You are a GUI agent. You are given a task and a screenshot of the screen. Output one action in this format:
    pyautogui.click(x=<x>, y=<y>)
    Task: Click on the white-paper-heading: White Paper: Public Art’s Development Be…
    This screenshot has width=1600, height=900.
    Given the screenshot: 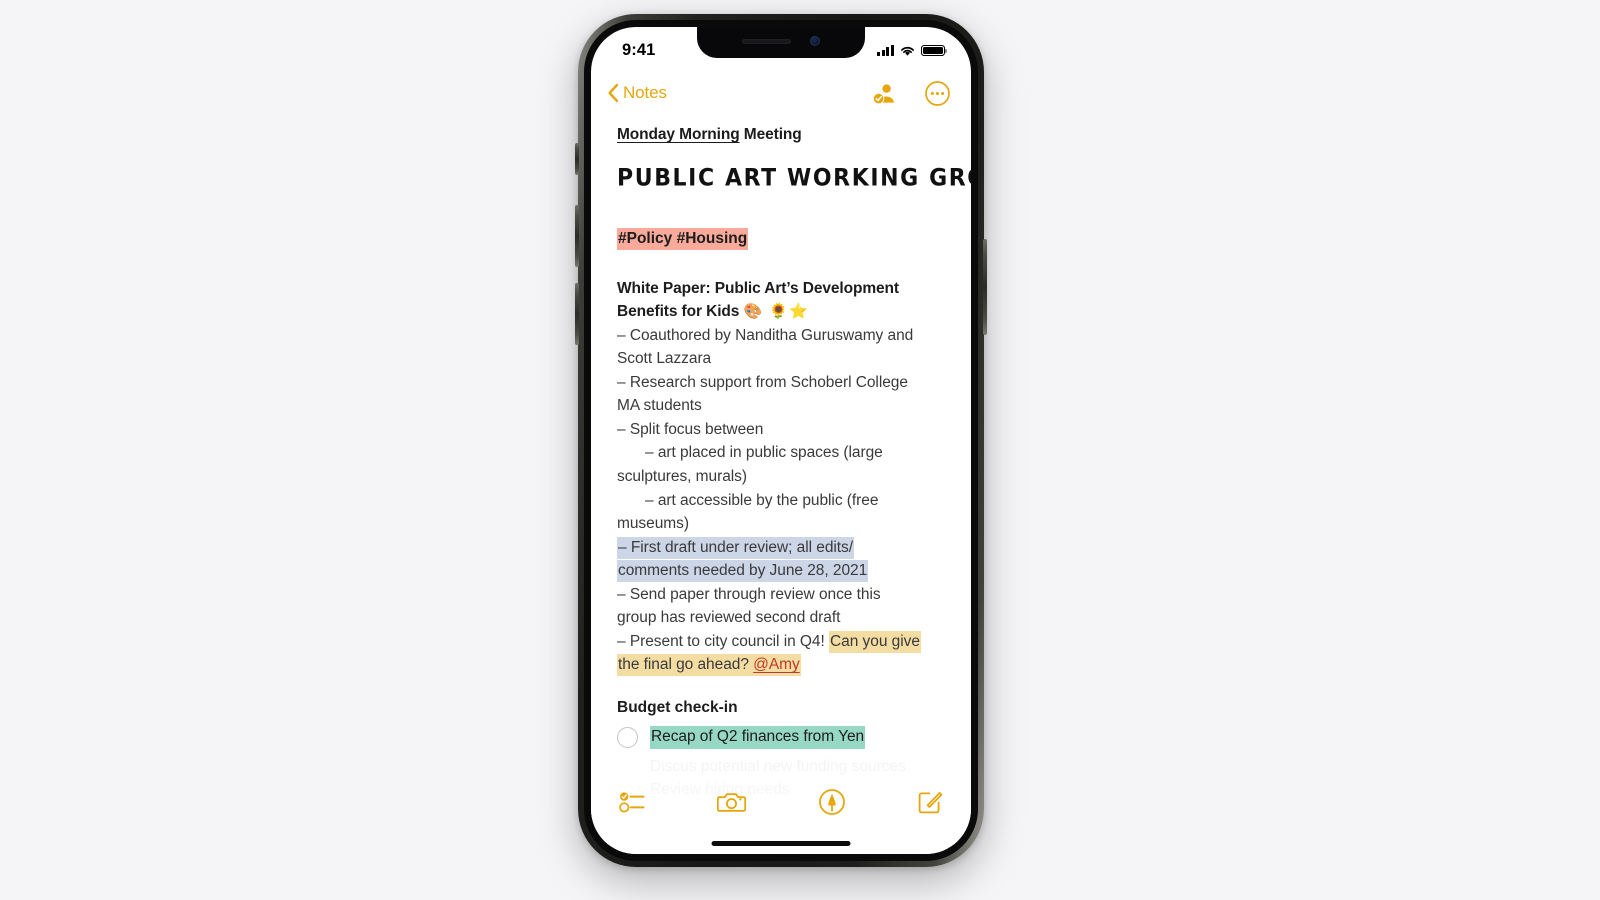 What is the action you would take?
    pyautogui.click(x=781, y=300)
    